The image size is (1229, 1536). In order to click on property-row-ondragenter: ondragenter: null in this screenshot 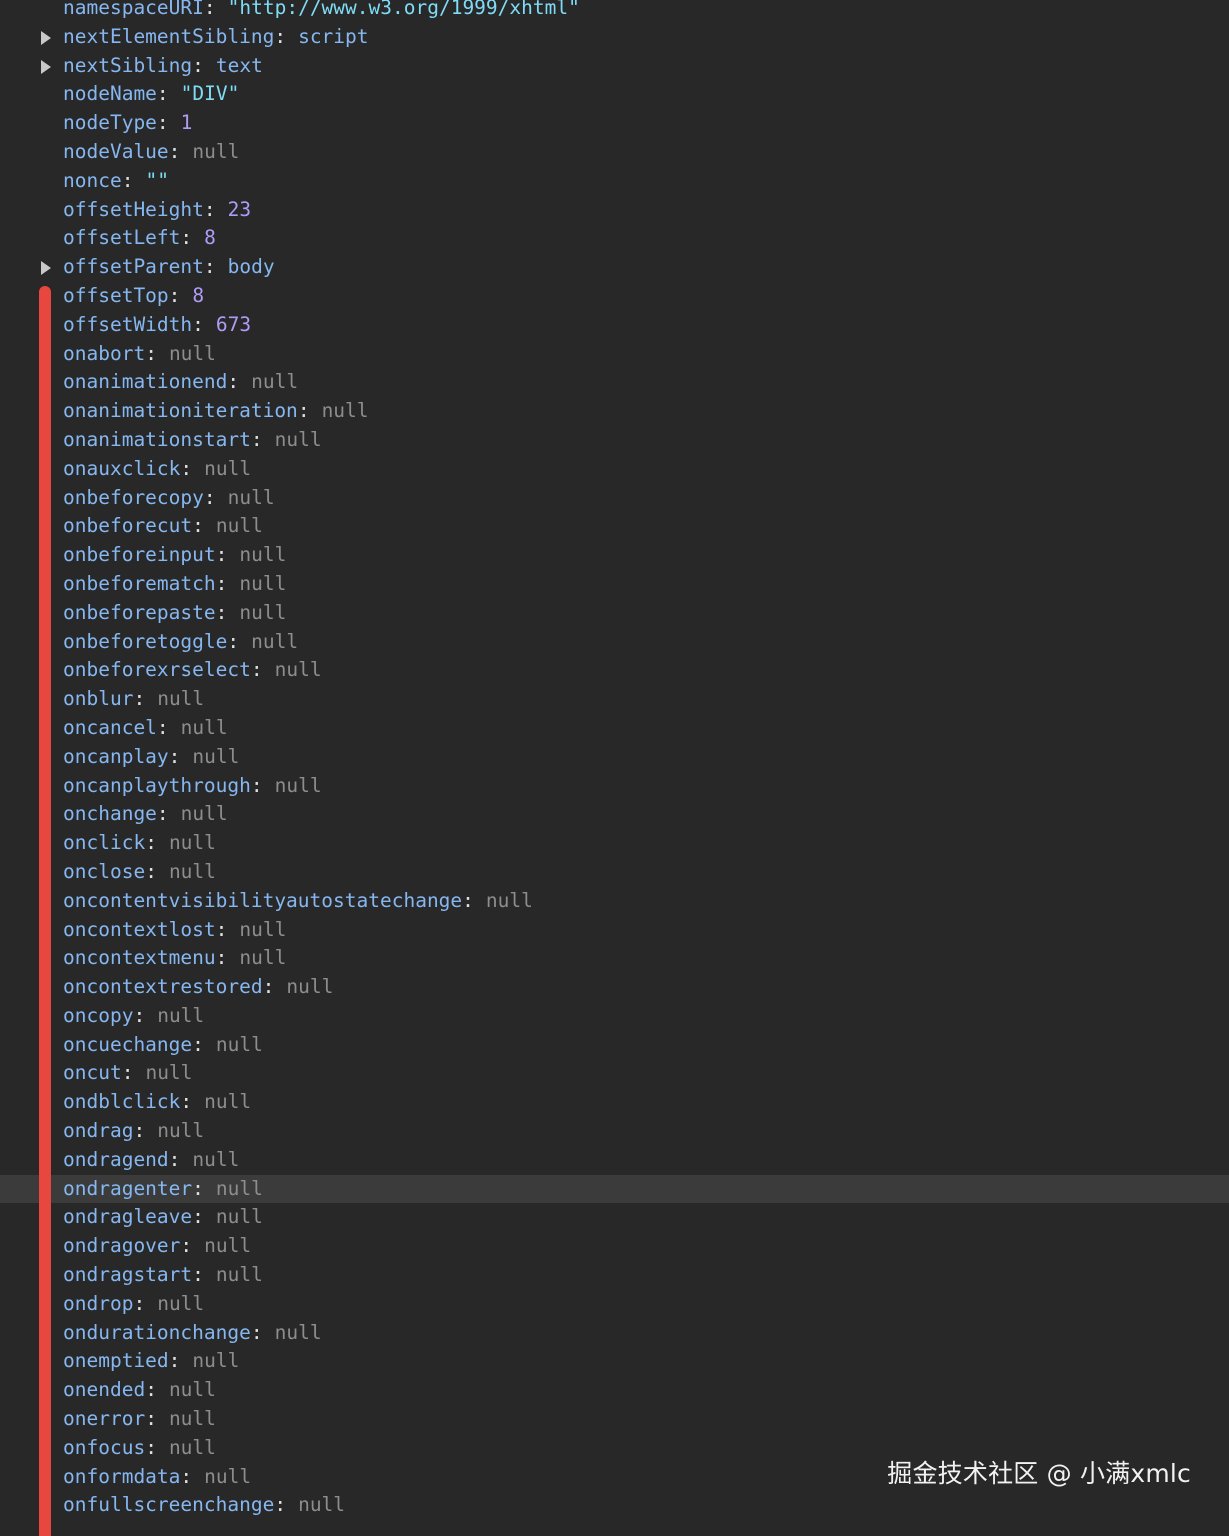, I will do `click(614, 1189)`.